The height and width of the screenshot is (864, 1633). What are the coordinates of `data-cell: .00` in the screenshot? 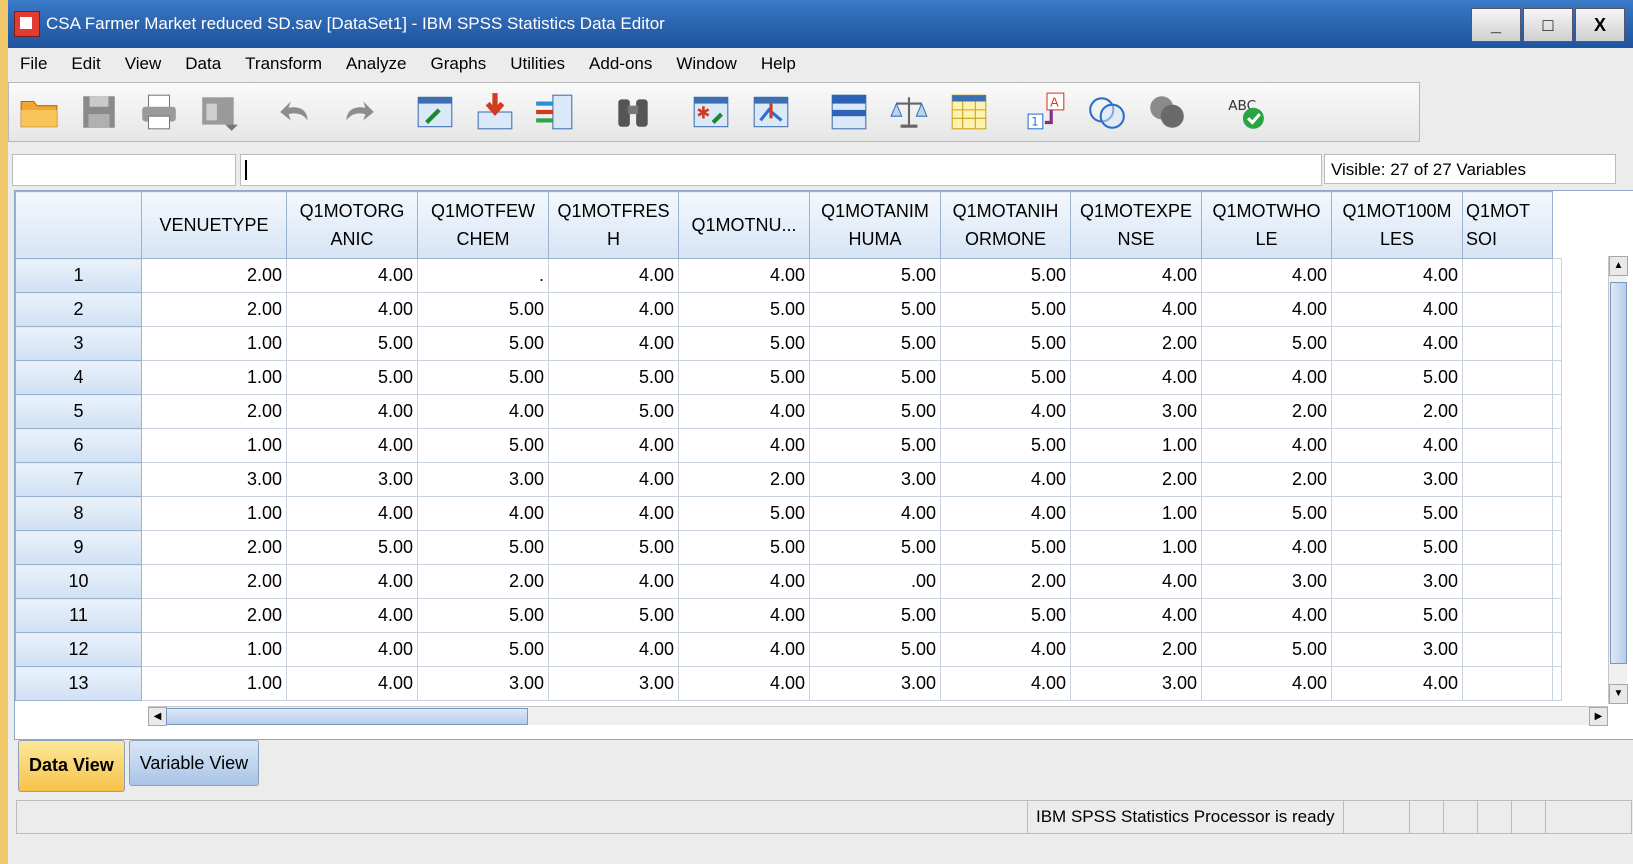 It's located at (875, 581).